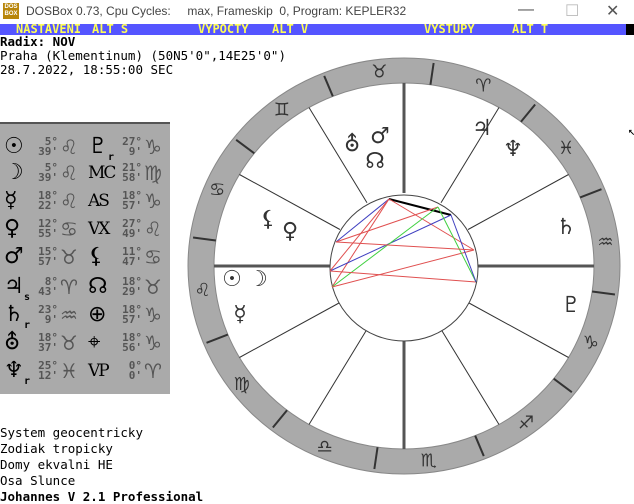  Describe the element at coordinates (96, 256) in the screenshot. I see `planet-glyph-icon: ⚸` at that location.